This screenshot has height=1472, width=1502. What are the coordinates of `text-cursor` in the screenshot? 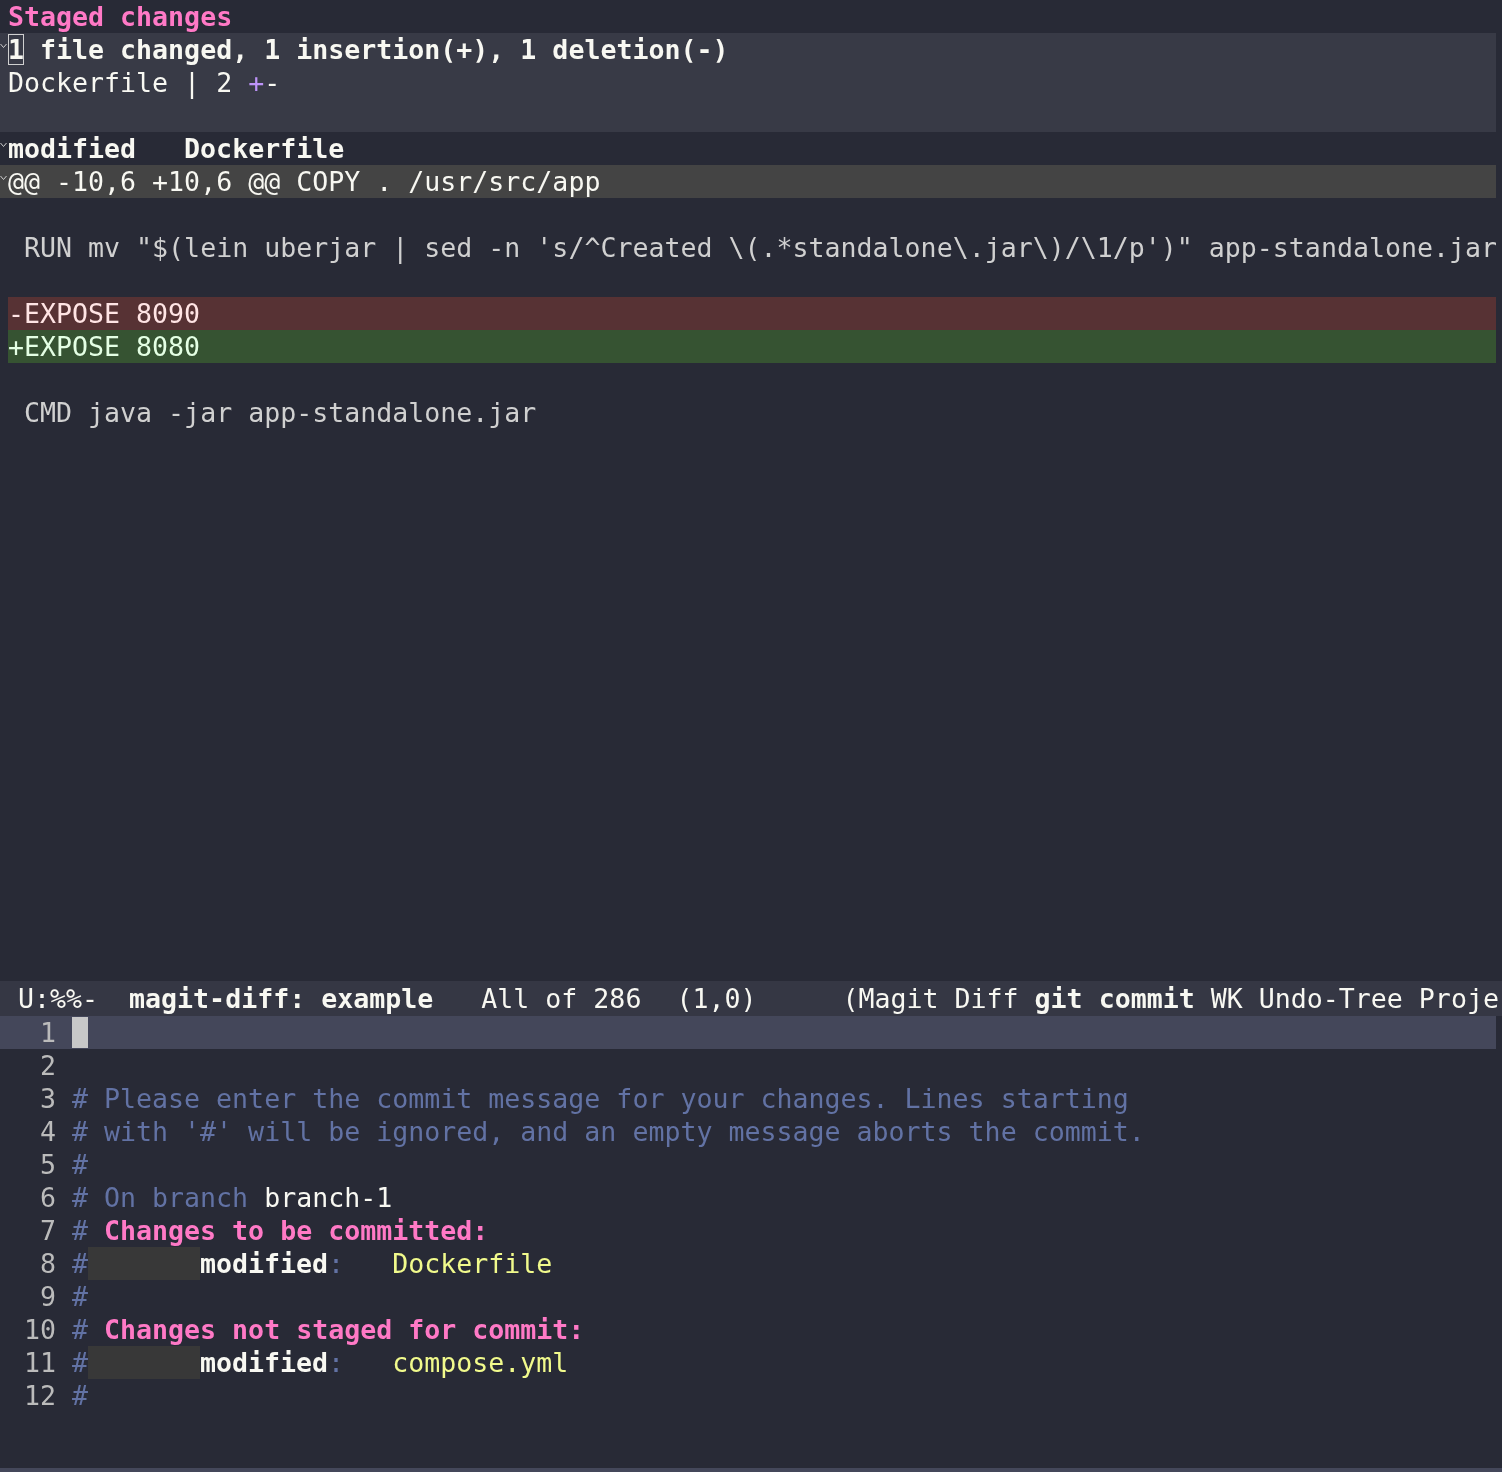 It's located at (80, 1032).